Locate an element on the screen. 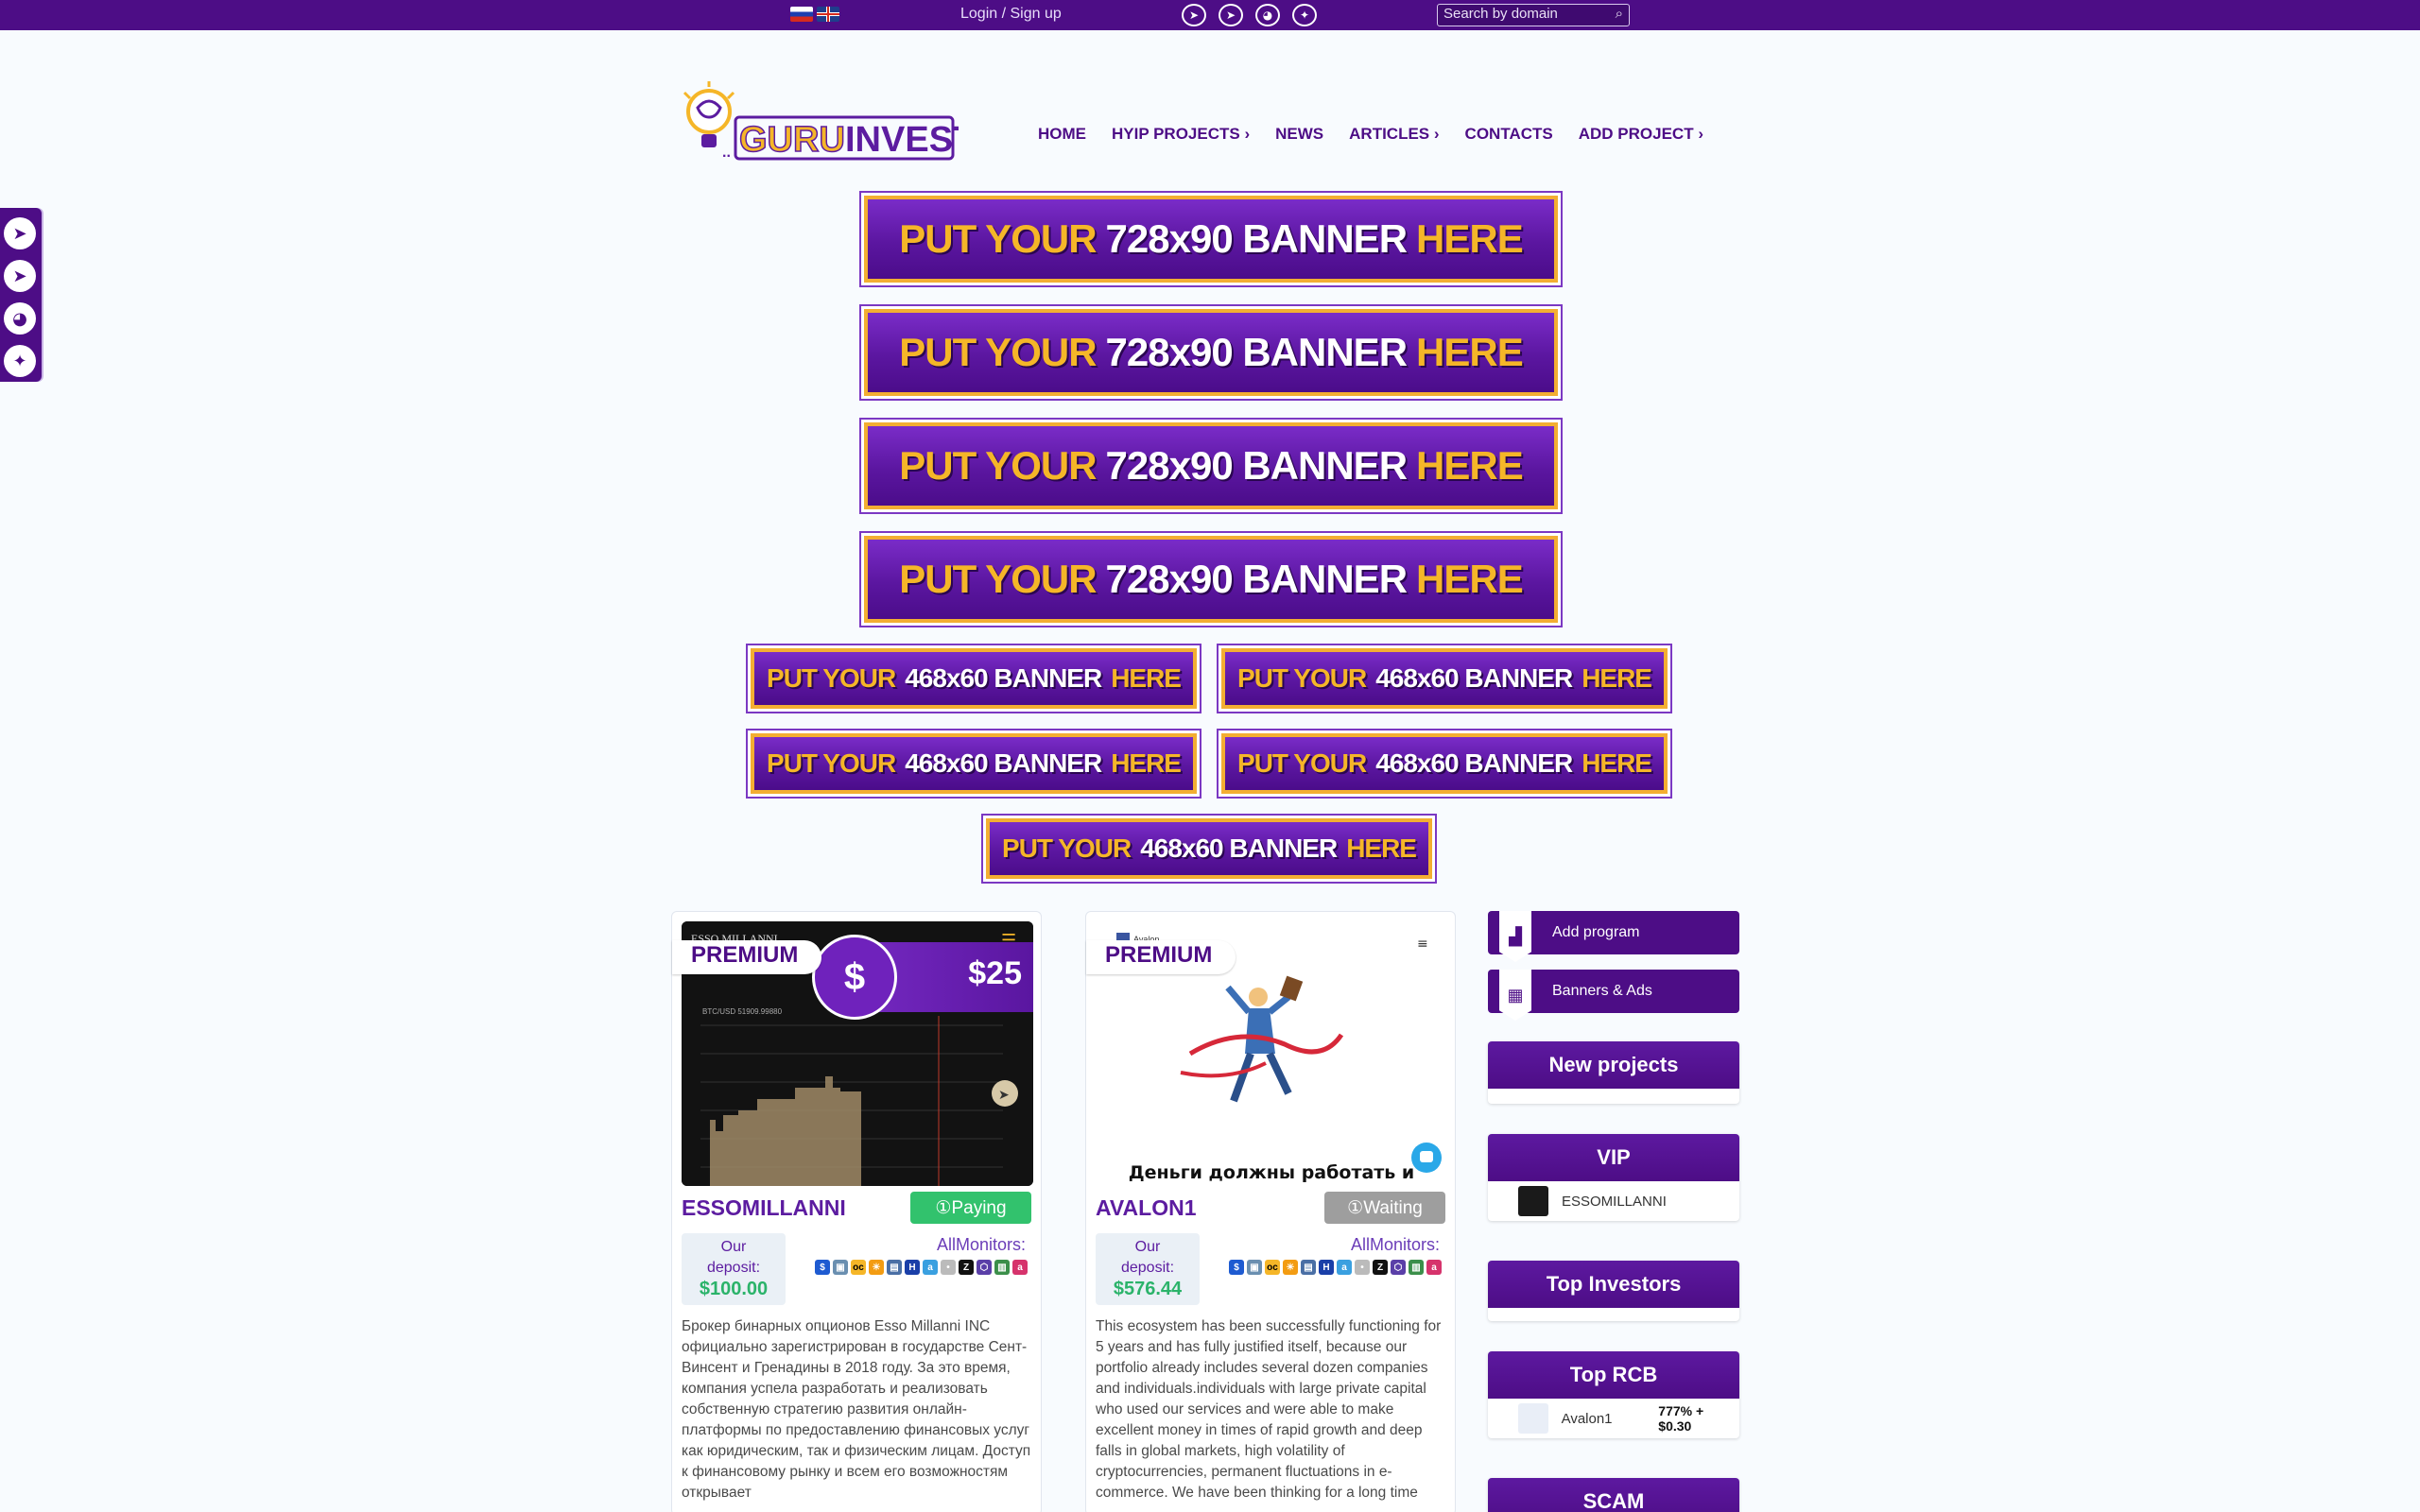  chevron-right-icon: › is located at coordinates (1247, 134).